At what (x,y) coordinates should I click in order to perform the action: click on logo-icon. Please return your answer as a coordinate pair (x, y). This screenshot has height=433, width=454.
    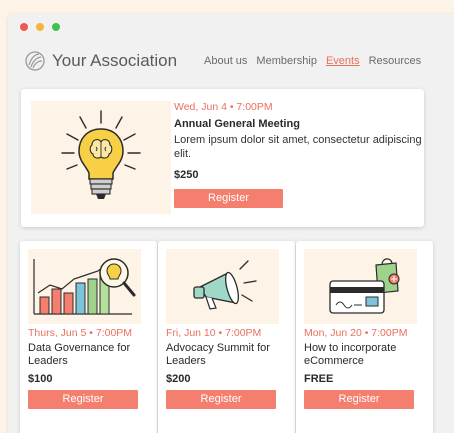
    Looking at the image, I should click on (35, 61).